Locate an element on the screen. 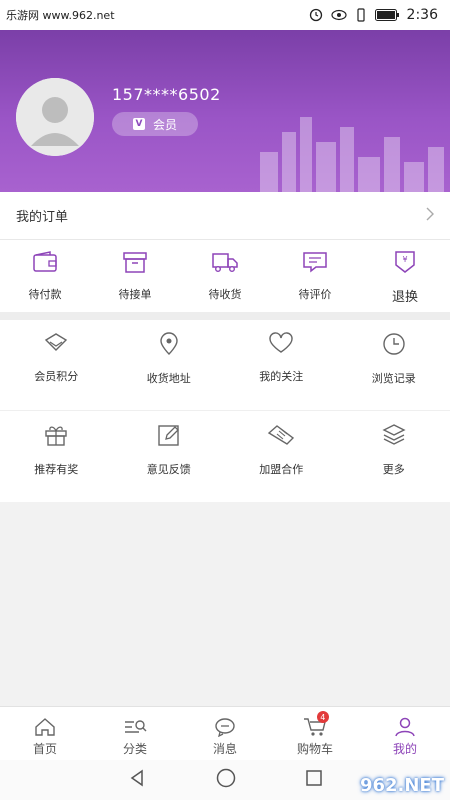 Image resolution: width=450 pixels, height=800 pixels. order-tab-pending-receive: 待收货 is located at coordinates (225, 276).